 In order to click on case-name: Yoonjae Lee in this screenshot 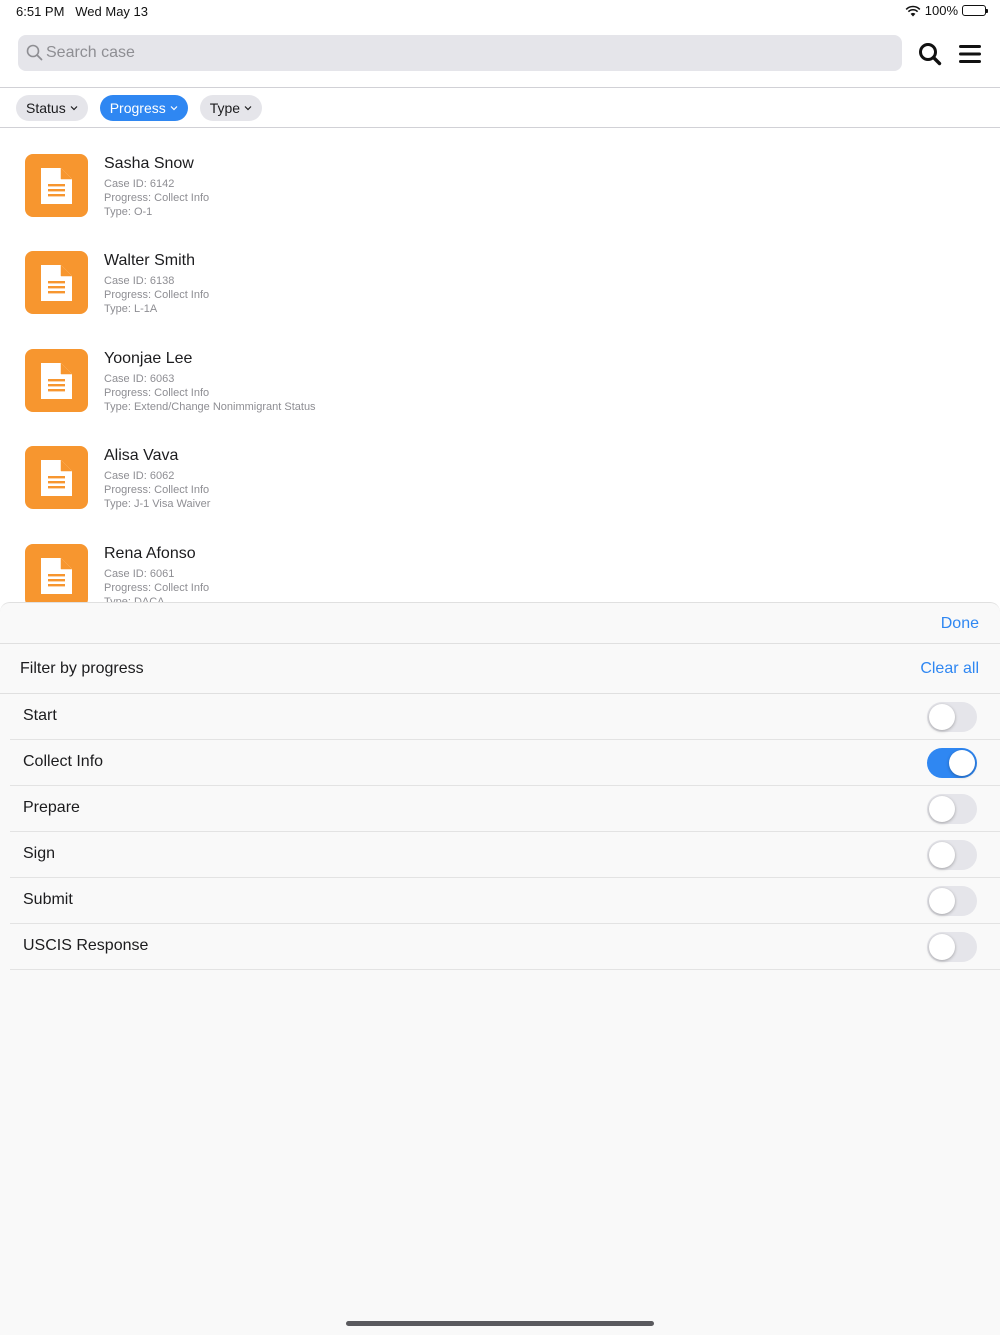, I will do `click(148, 358)`.